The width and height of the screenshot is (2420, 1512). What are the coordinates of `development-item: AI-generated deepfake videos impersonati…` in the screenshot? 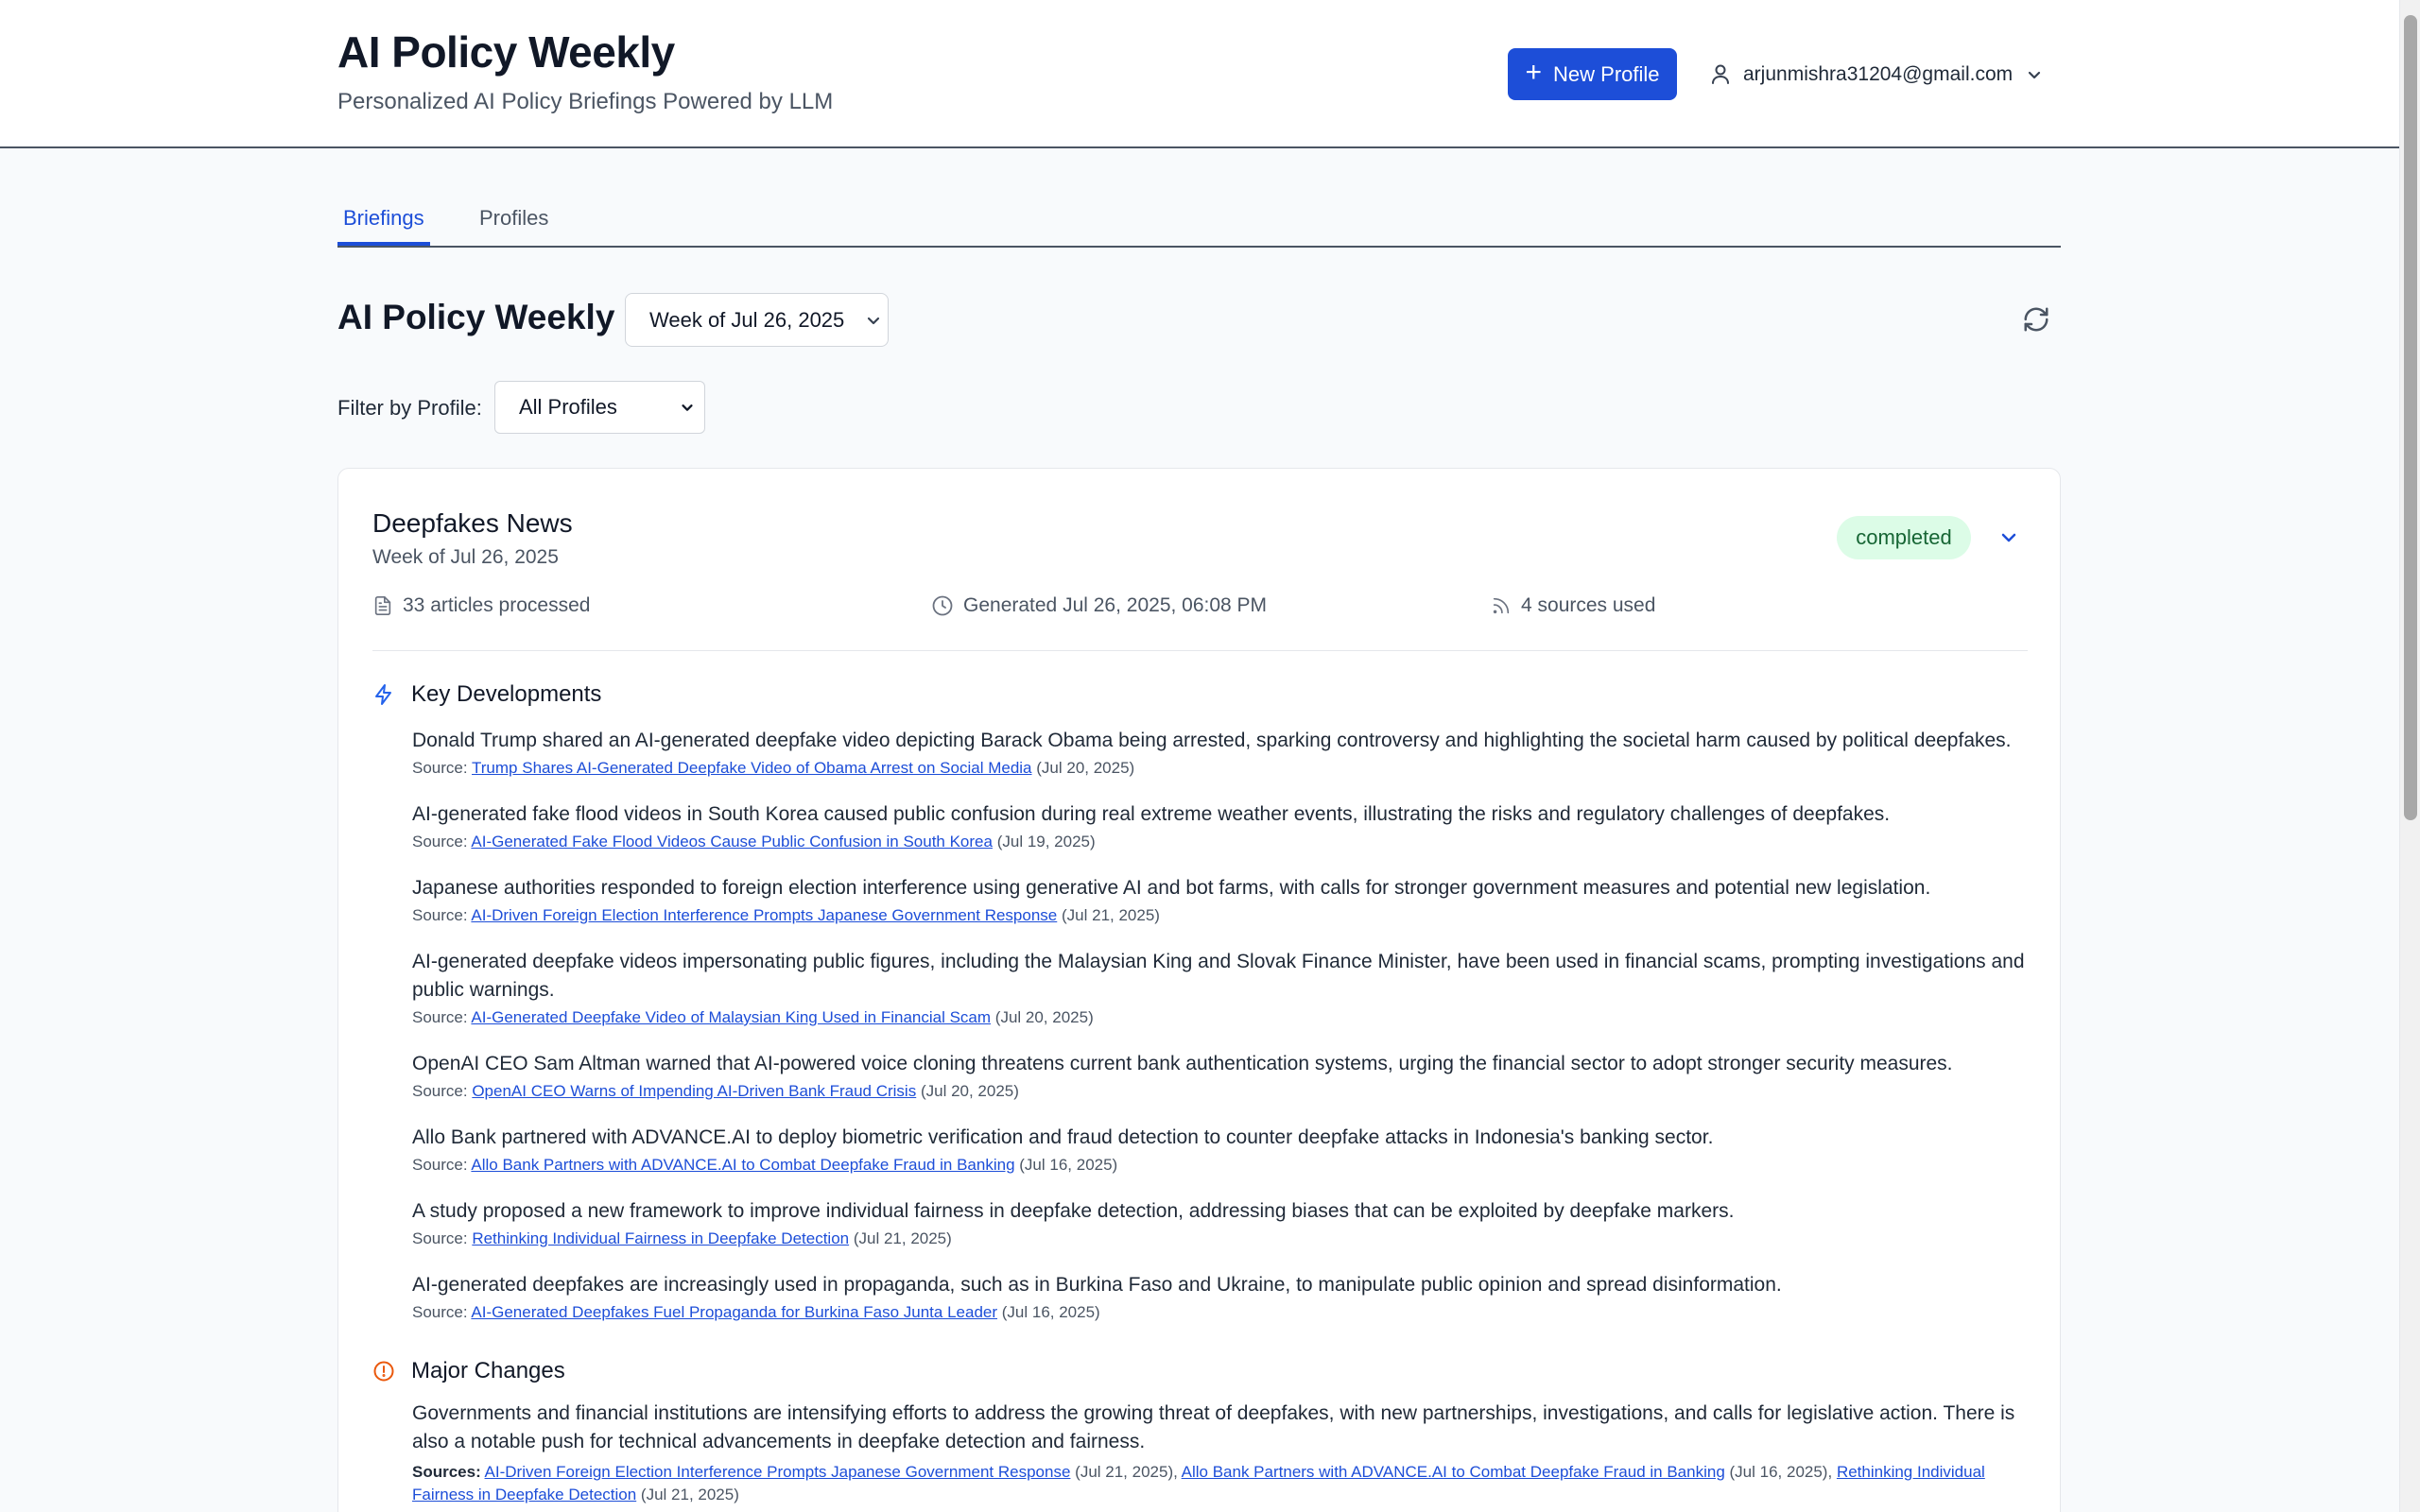 It's located at (1220, 988).